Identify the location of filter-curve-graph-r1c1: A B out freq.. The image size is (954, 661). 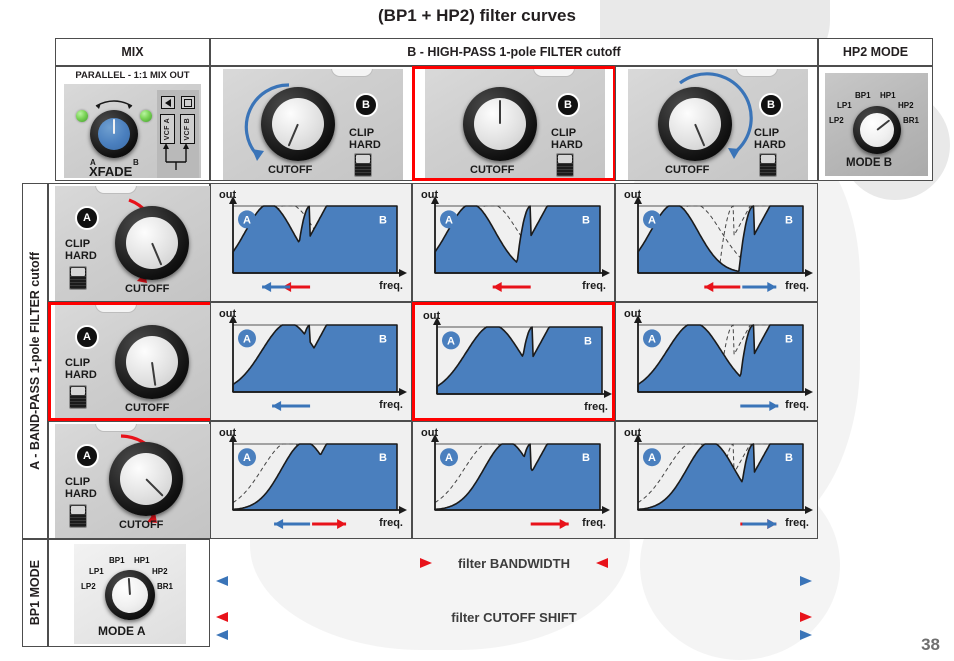
(311, 242).